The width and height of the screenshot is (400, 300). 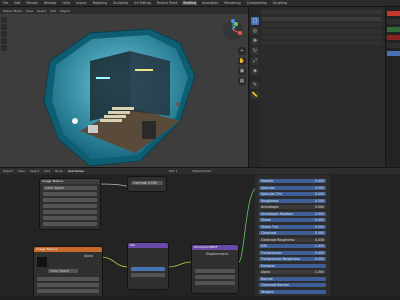 I want to click on rotate-icon: ↻, so click(x=255, y=51).